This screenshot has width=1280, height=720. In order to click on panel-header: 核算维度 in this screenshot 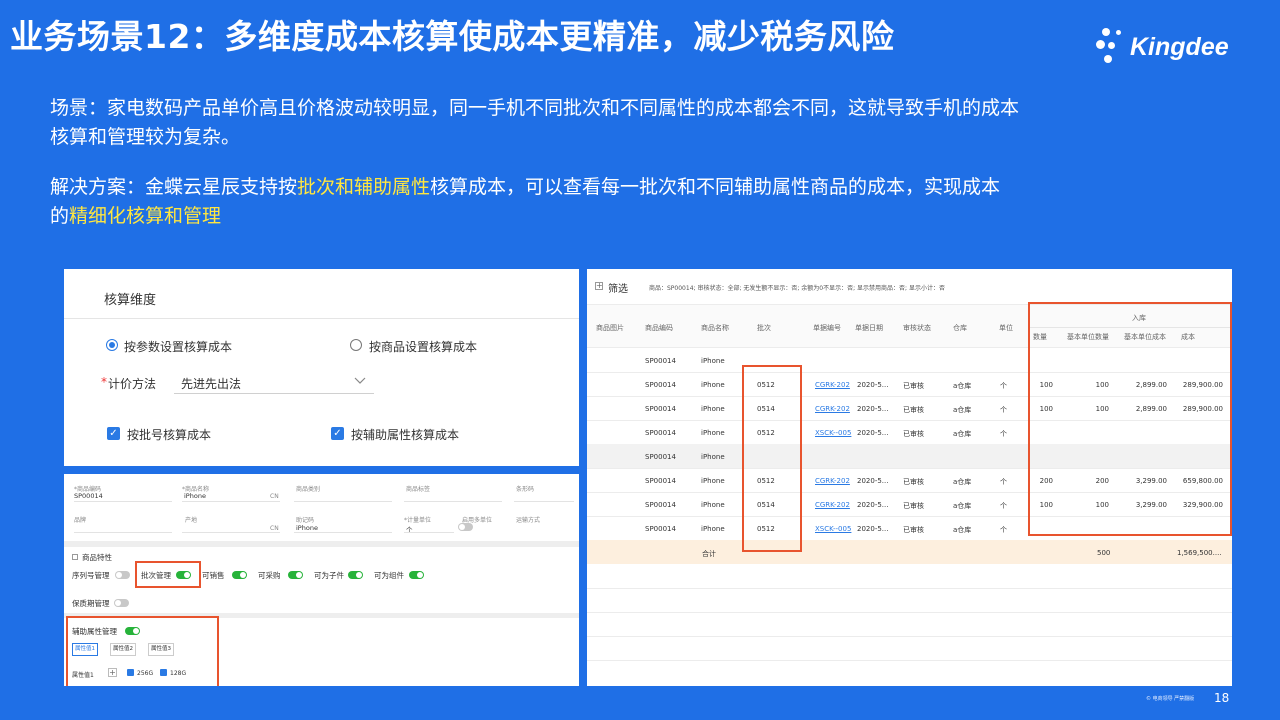, I will do `click(321, 294)`.